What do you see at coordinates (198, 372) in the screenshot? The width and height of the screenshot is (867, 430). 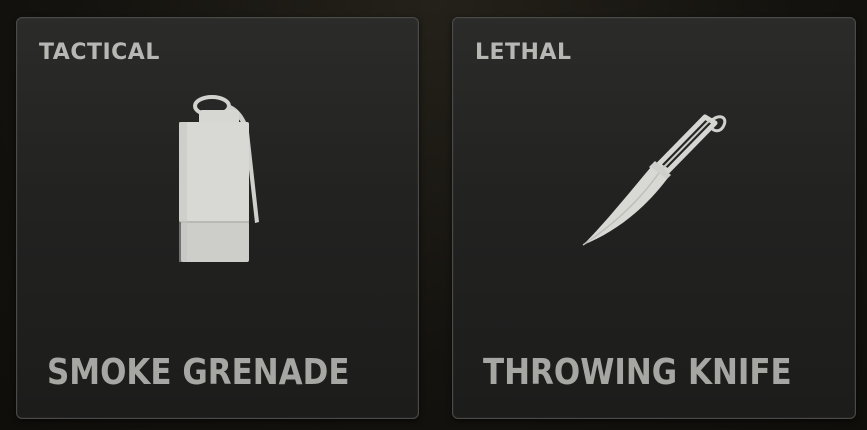 I see `item-name: SMOKE GRENADE` at bounding box center [198, 372].